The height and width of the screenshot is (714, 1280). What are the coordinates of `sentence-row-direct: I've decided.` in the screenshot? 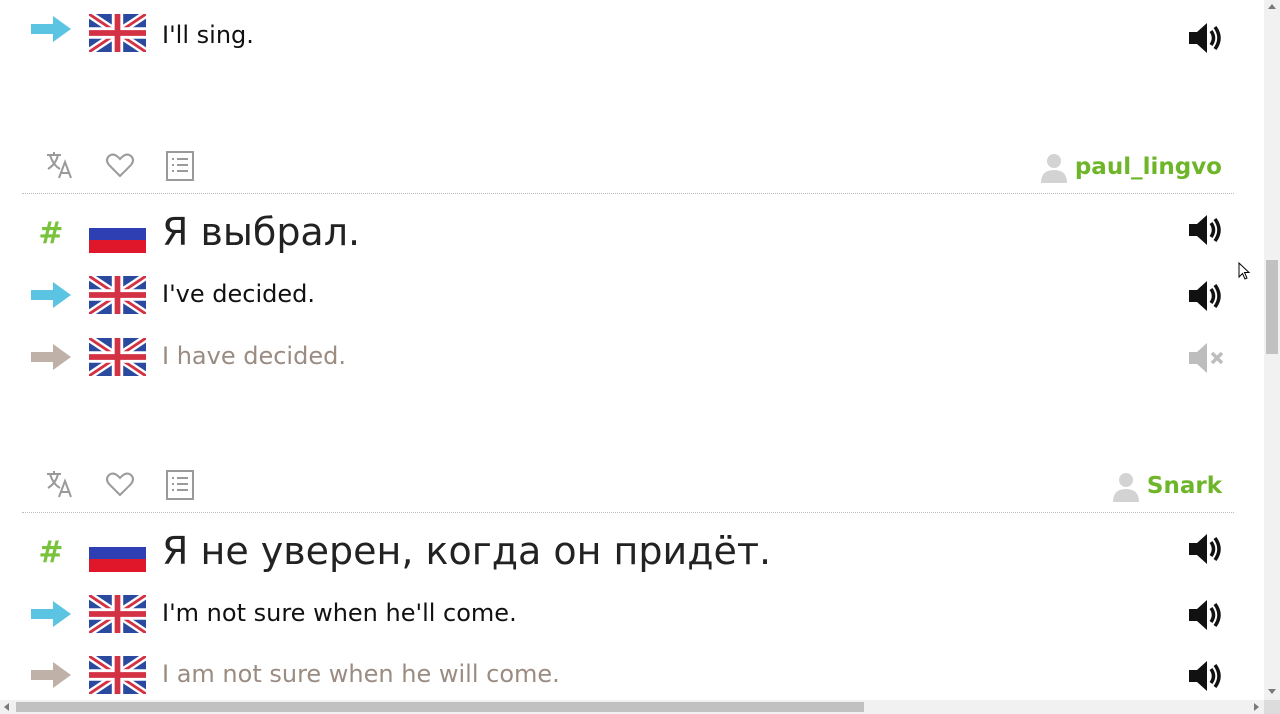 It's located at (632, 299).